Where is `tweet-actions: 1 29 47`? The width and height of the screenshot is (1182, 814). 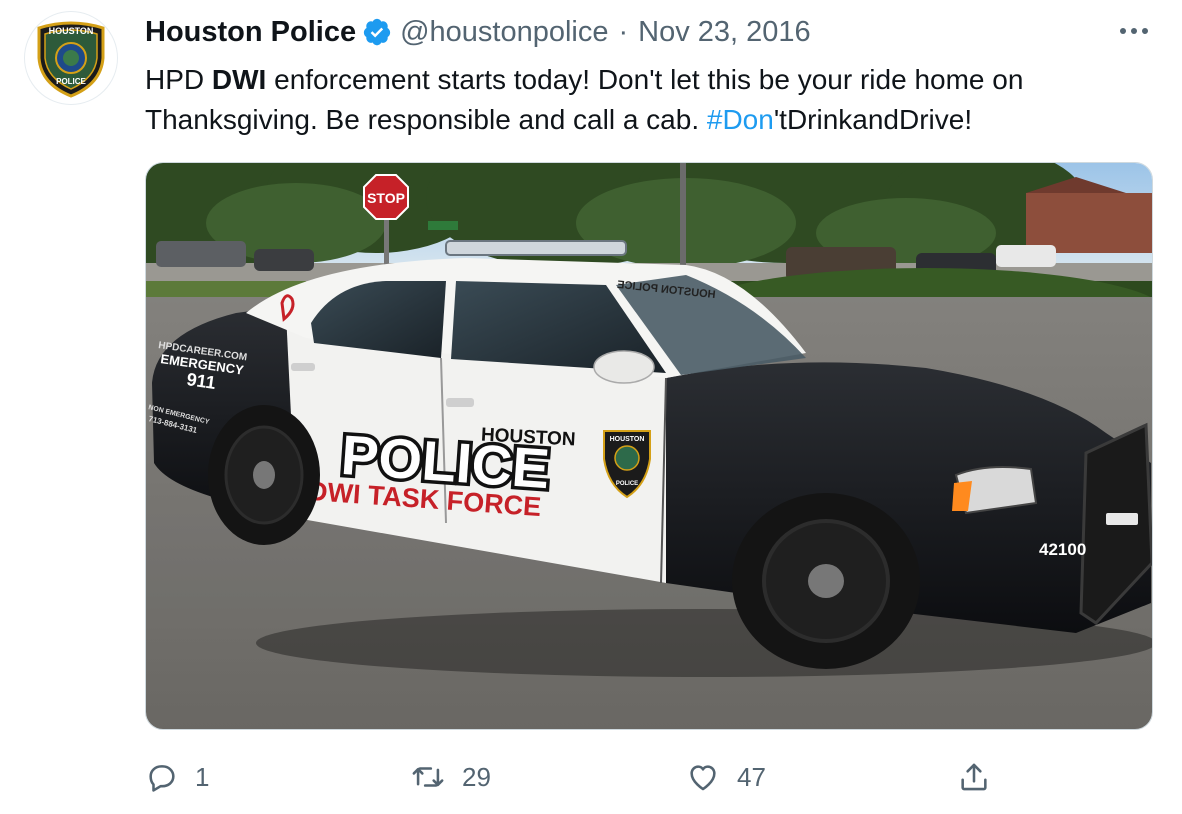 tweet-actions: 1 29 47 is located at coordinates (645, 777).